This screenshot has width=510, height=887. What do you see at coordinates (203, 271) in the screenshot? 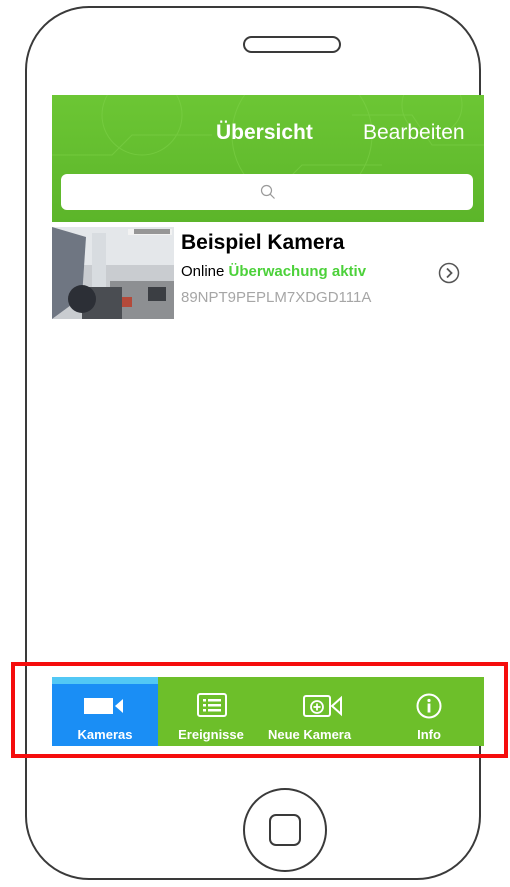
I see `online-status: Online` at bounding box center [203, 271].